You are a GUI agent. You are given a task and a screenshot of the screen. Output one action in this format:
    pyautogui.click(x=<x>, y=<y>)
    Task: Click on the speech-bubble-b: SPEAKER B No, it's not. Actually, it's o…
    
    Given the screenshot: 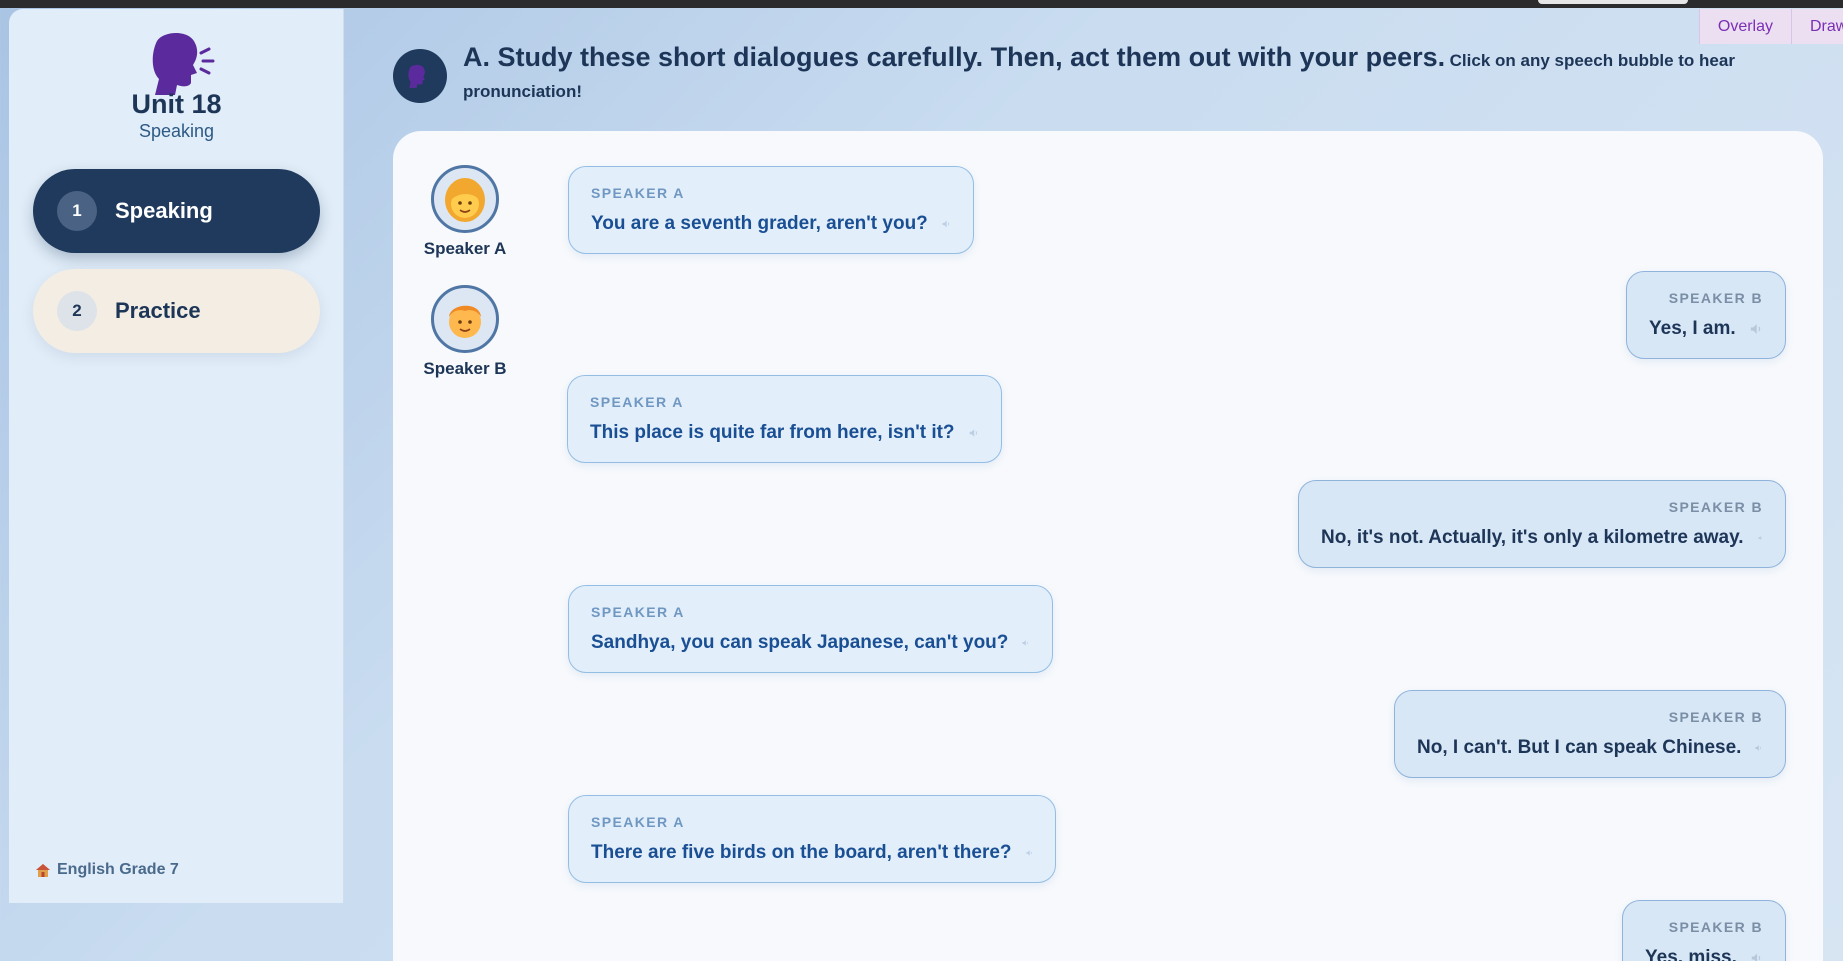 What is the action you would take?
    pyautogui.click(x=1542, y=524)
    